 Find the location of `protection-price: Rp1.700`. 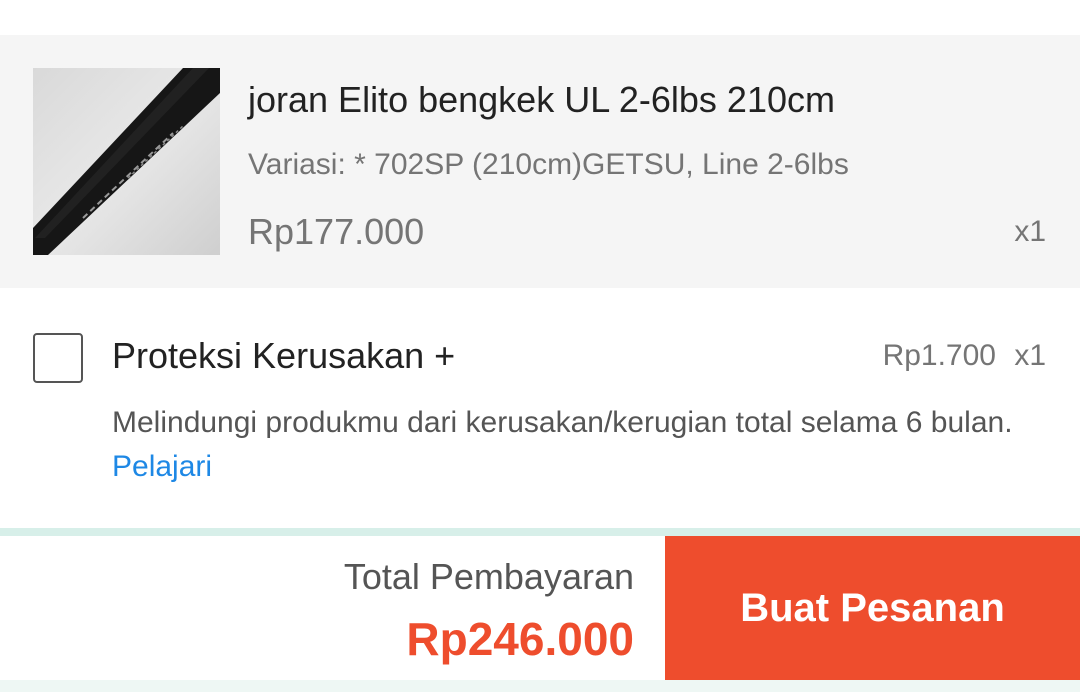

protection-price: Rp1.700 is located at coordinates (939, 355).